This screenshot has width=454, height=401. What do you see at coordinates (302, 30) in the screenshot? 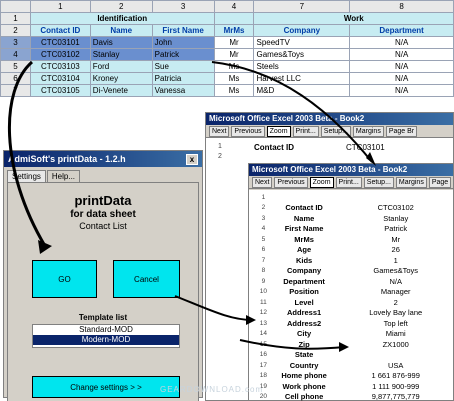
I see `header-company: Company` at bounding box center [302, 30].